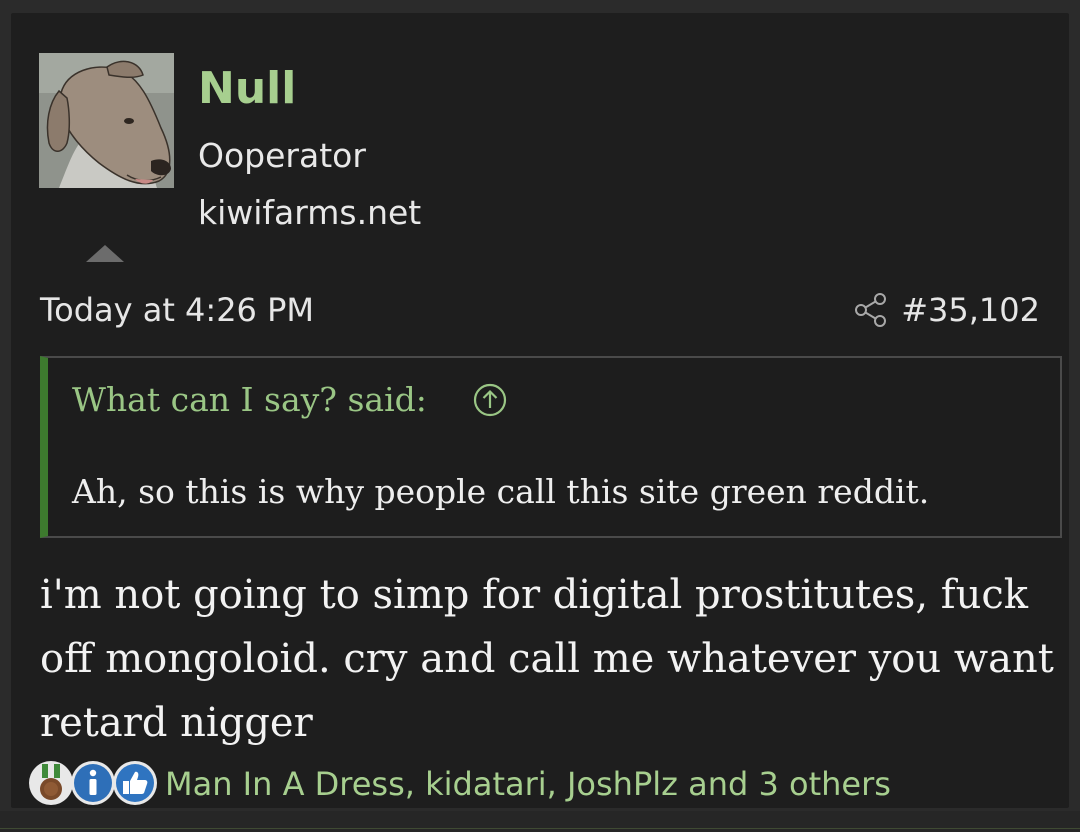 This screenshot has height=832, width=1080. What do you see at coordinates (310, 212) in the screenshot?
I see `author-site: kiwifarms.net` at bounding box center [310, 212].